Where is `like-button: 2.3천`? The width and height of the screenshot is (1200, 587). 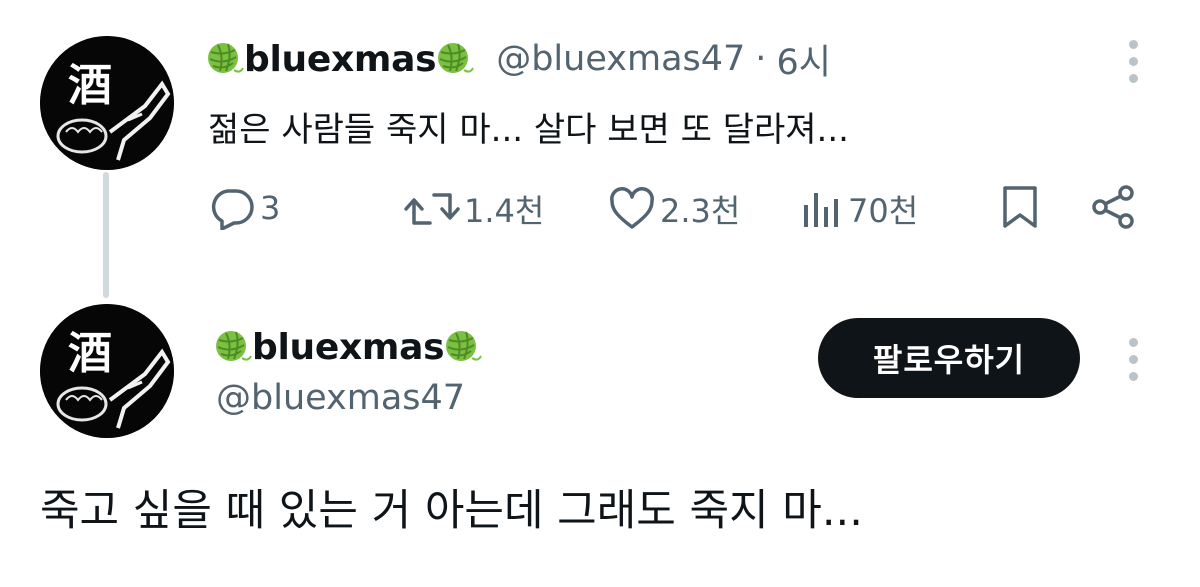 like-button: 2.3천 is located at coordinates (674, 209).